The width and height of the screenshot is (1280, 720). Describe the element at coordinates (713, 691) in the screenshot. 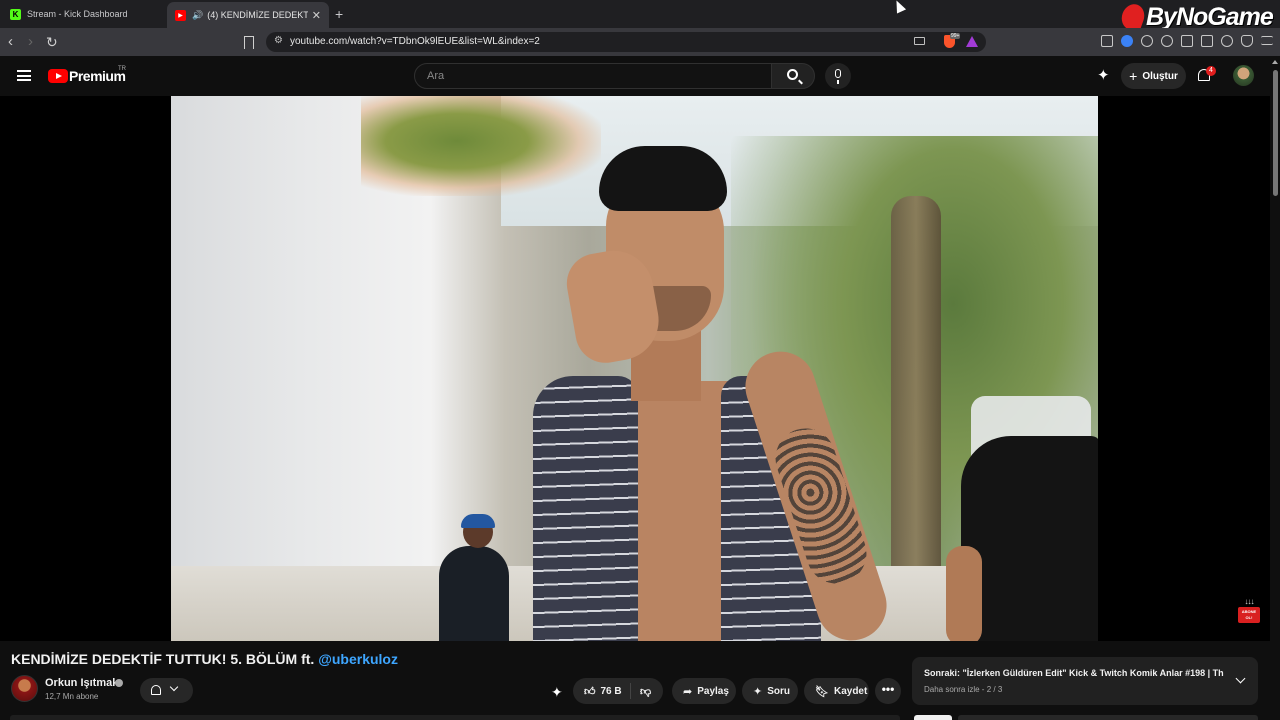

I see `share-label: Paylaş` at that location.